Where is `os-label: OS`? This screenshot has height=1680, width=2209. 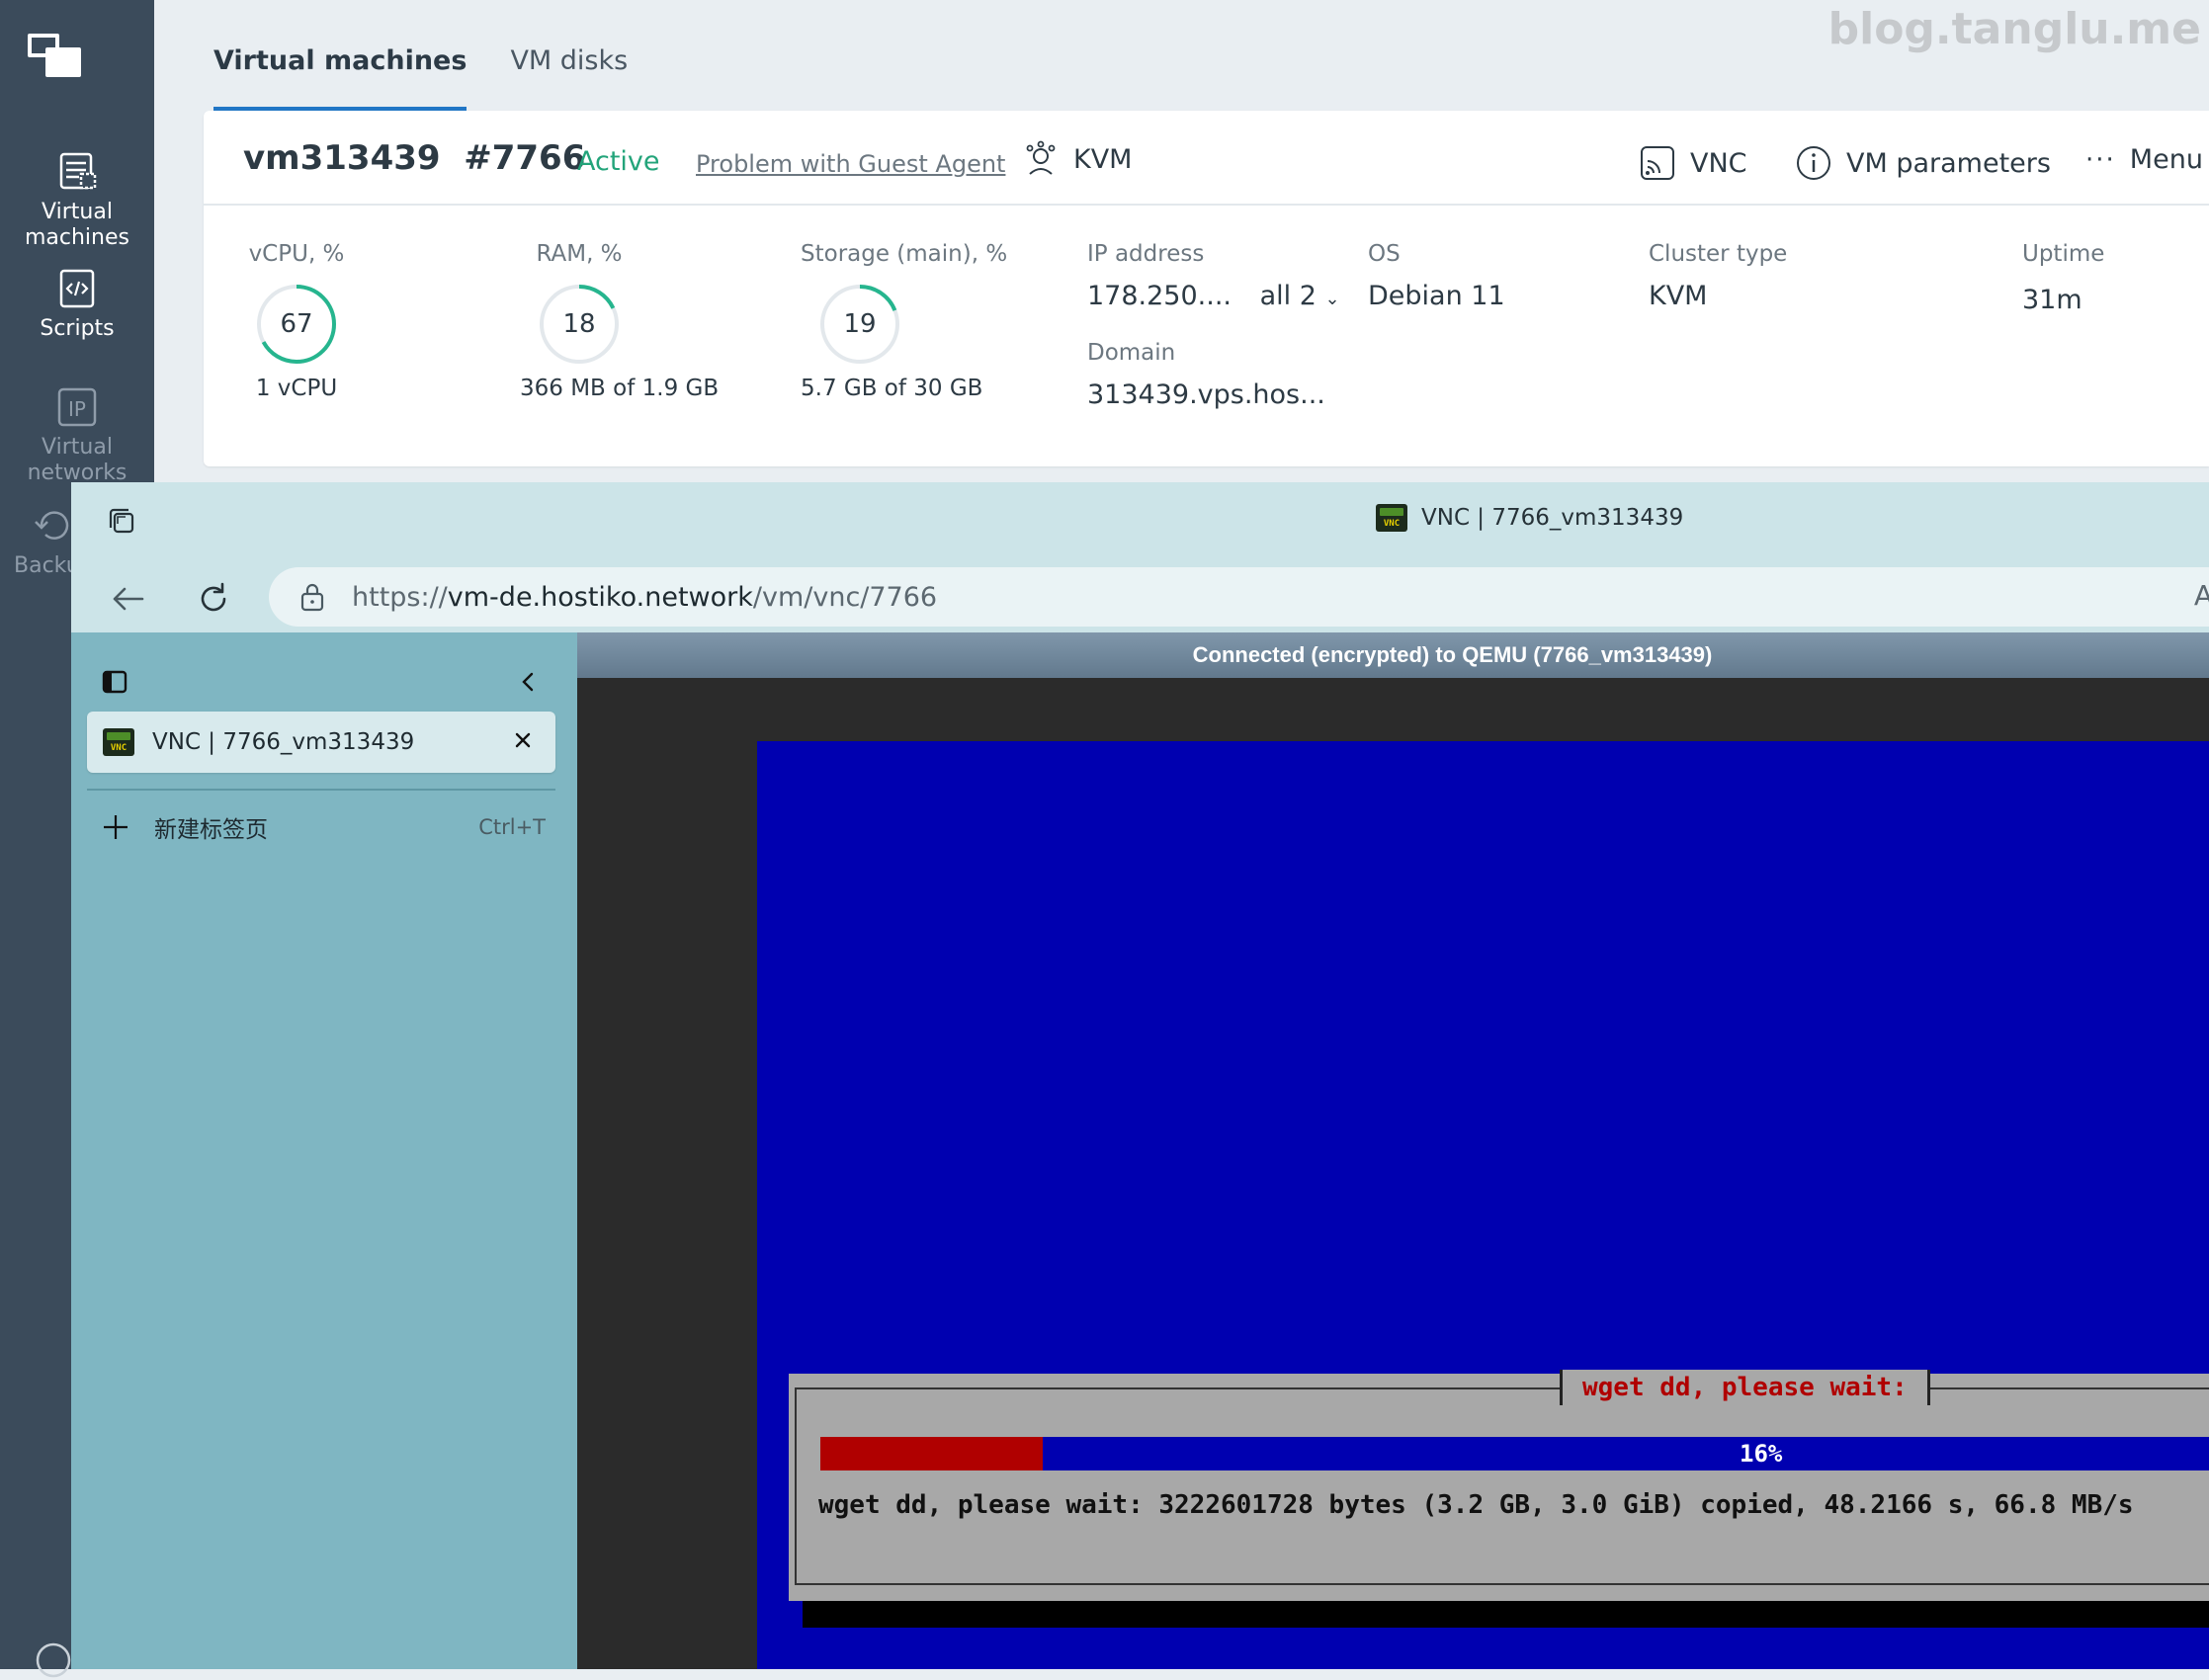
os-label: OS is located at coordinates (1385, 254).